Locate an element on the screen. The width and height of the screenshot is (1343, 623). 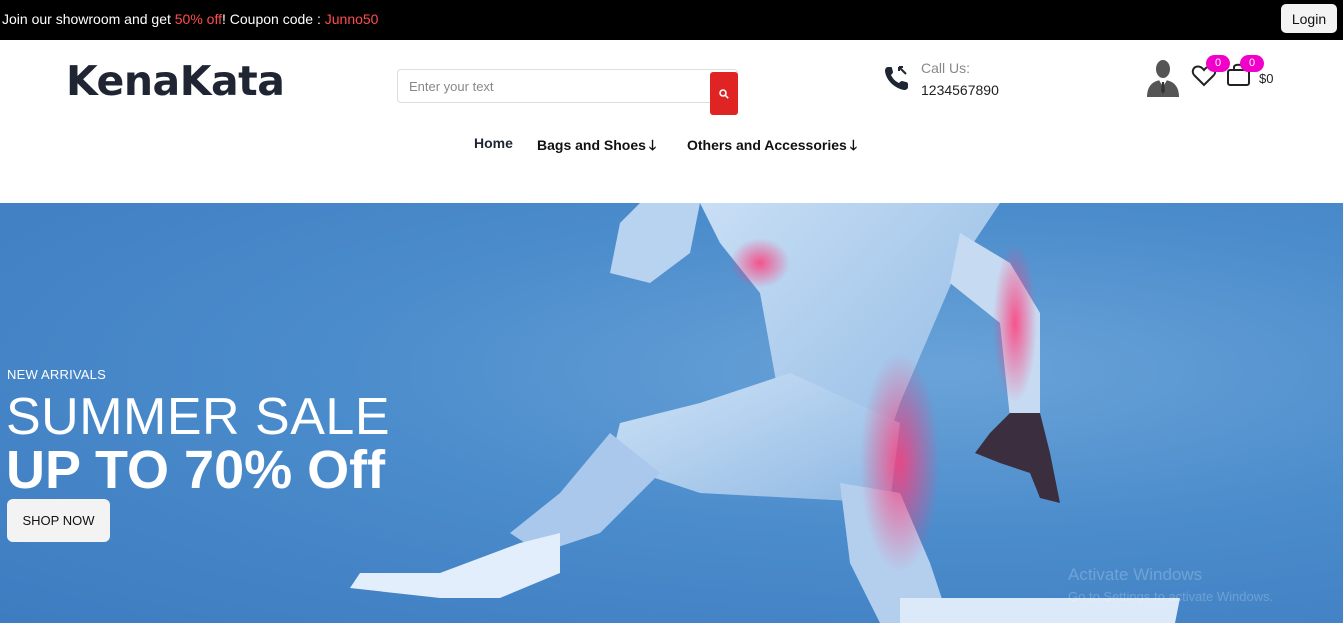
nav-bags-label: Bags and Shoes is located at coordinates (591, 145).